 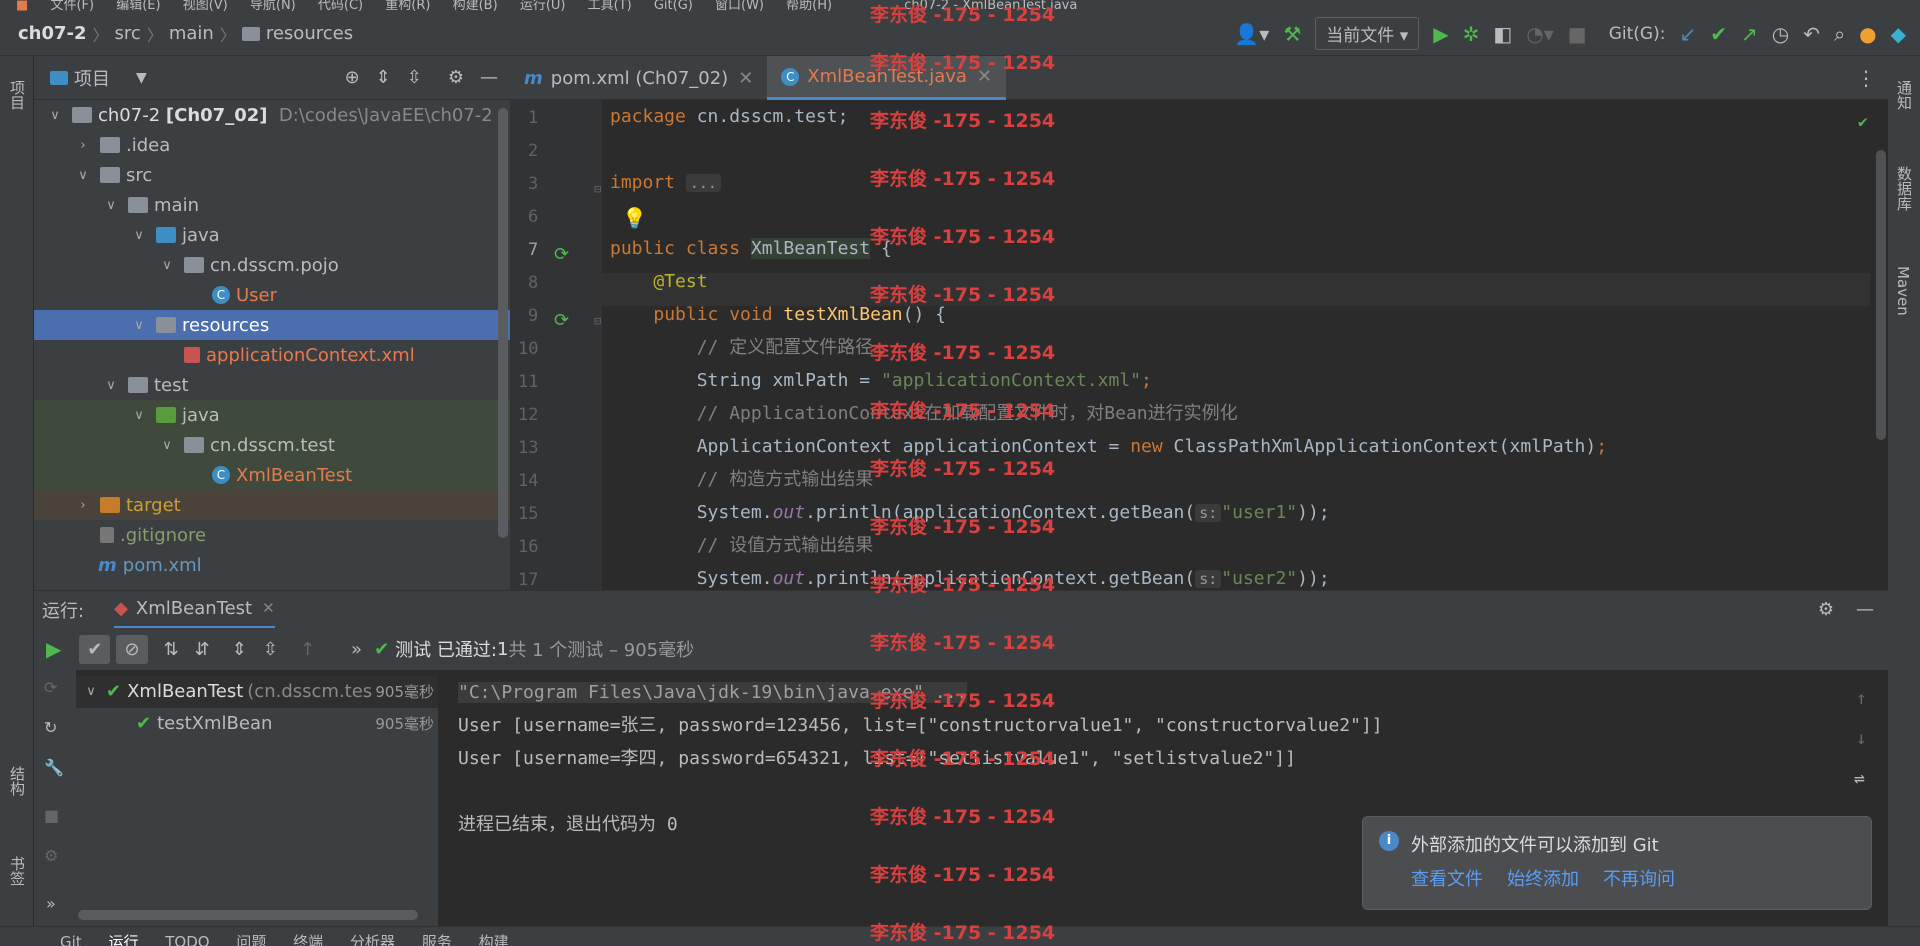 I want to click on chevron-down-icon: ▼, so click(x=141, y=78).